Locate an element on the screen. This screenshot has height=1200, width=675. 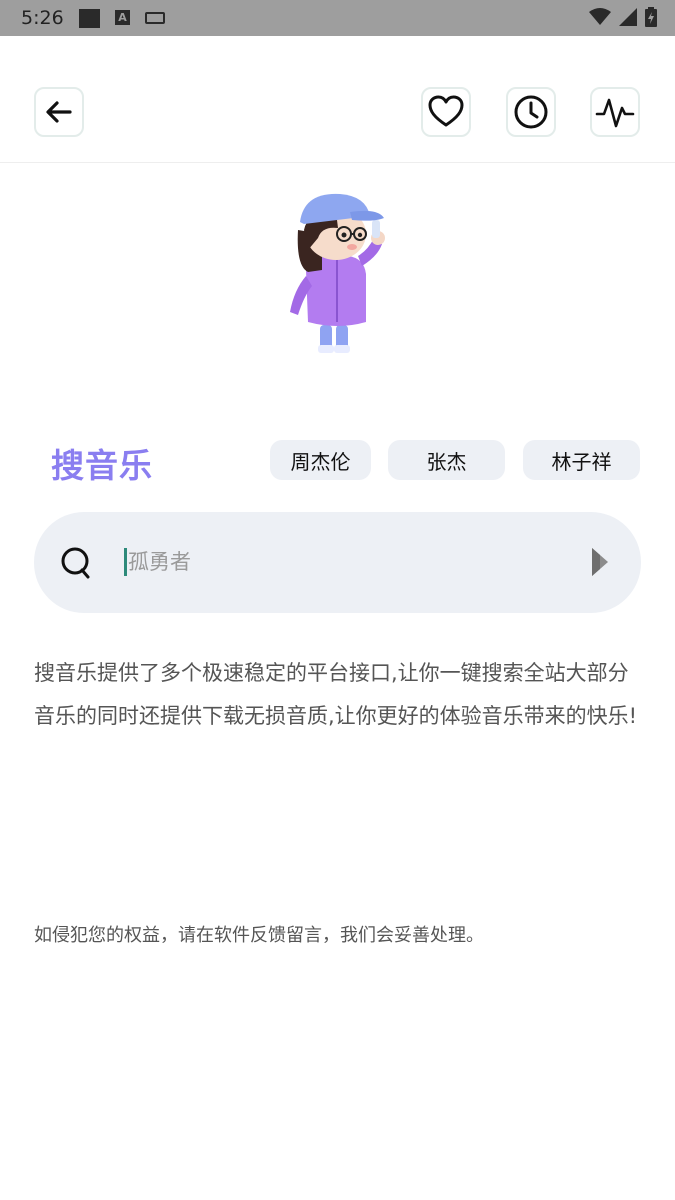
waveform-icon is located at coordinates (615, 113).